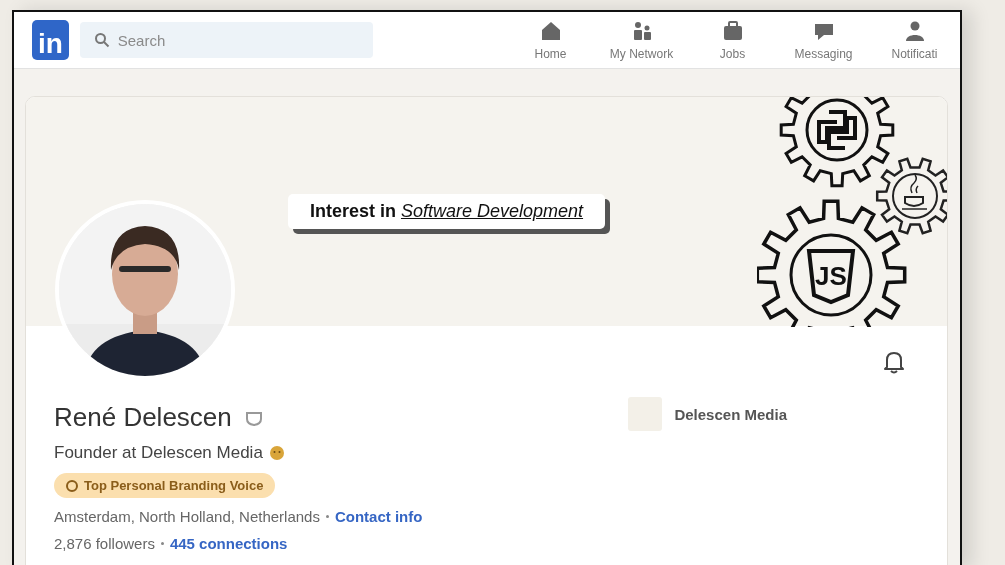 The width and height of the screenshot is (1005, 565). What do you see at coordinates (550, 40) in the screenshot?
I see `nav-item: Home` at bounding box center [550, 40].